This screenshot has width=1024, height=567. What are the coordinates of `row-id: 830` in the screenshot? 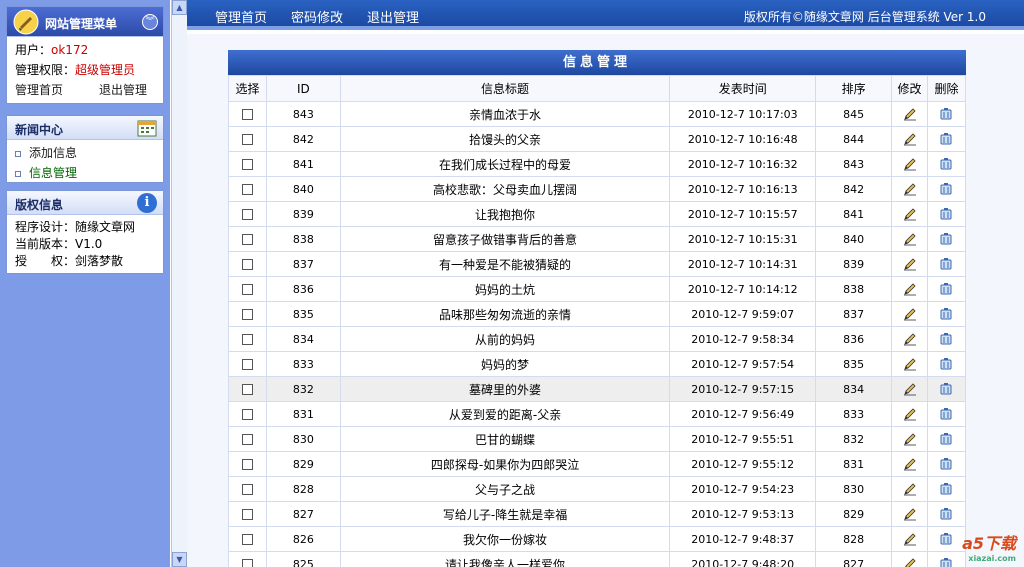 It's located at (303, 439).